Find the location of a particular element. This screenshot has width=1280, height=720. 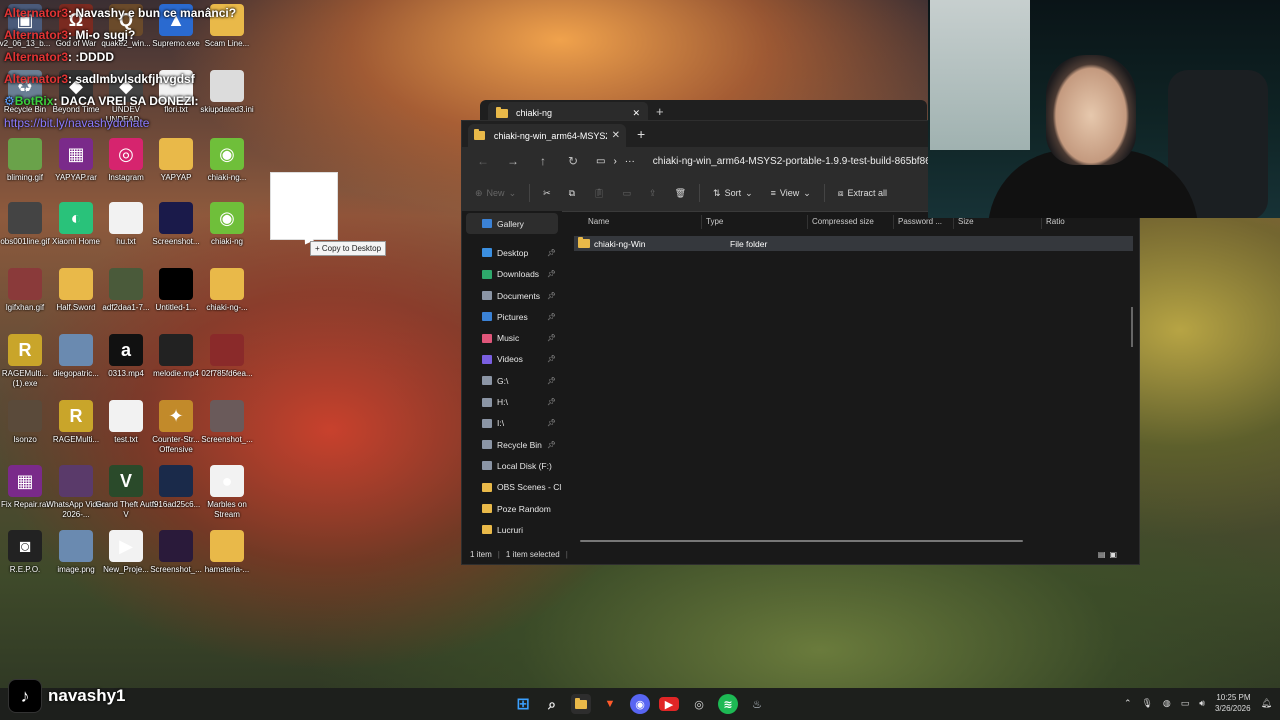

row-name: chiaki-ng-Win is located at coordinates (620, 243).